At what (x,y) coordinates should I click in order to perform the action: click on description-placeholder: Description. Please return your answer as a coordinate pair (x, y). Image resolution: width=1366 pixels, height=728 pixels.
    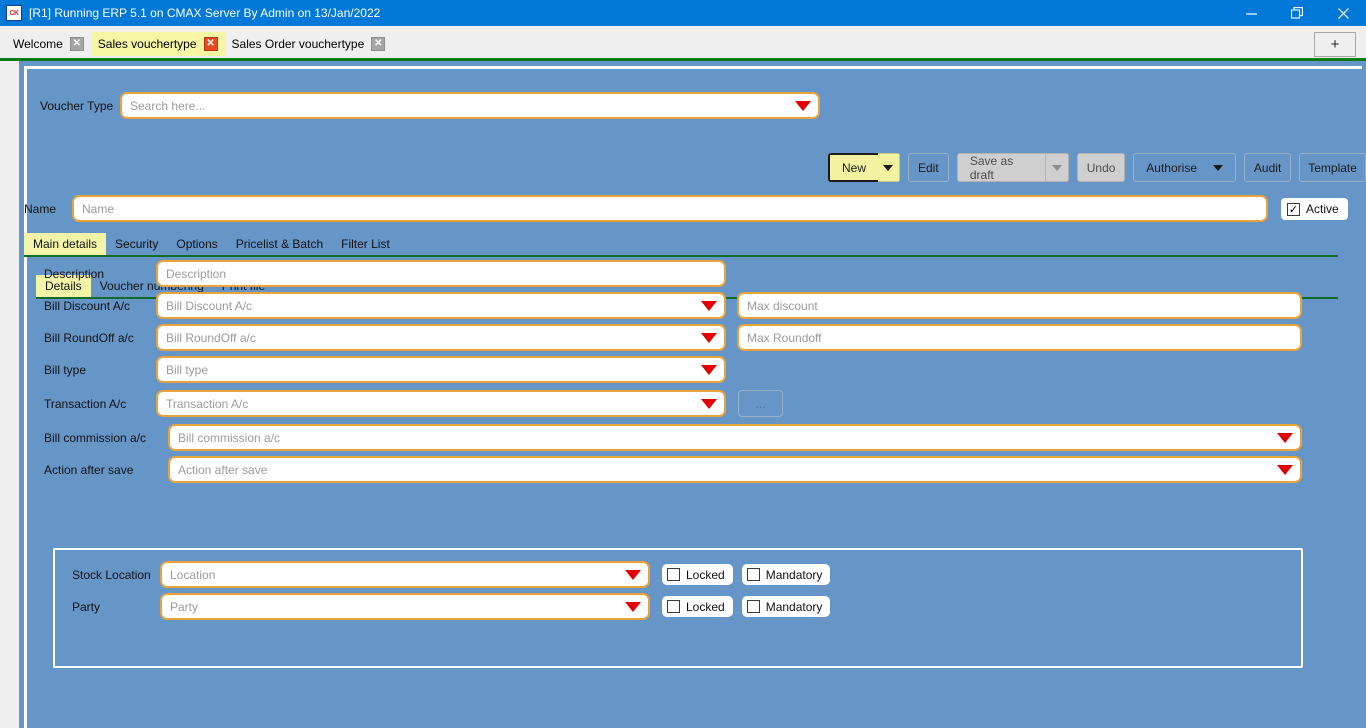
    Looking at the image, I should click on (196, 273).